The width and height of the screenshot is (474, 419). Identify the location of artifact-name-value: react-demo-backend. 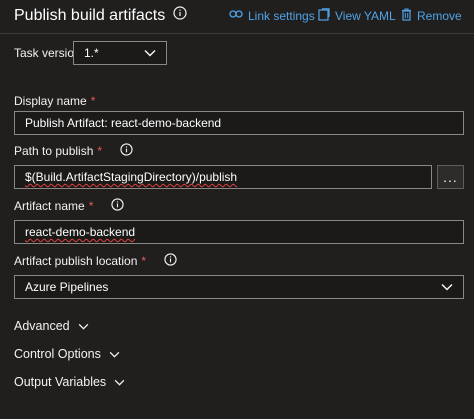
(80, 232).